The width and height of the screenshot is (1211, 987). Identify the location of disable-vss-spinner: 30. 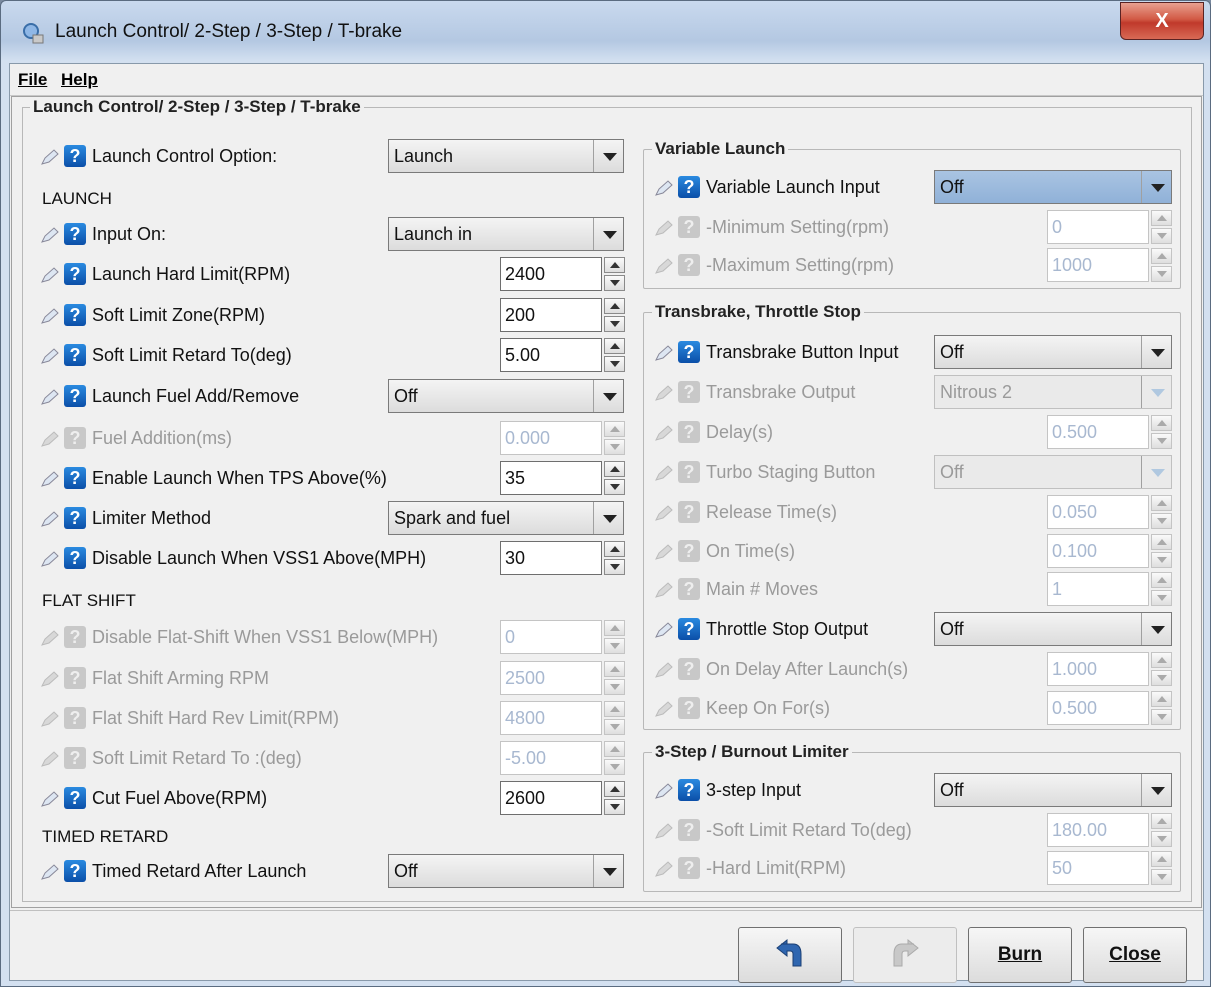
(563, 558).